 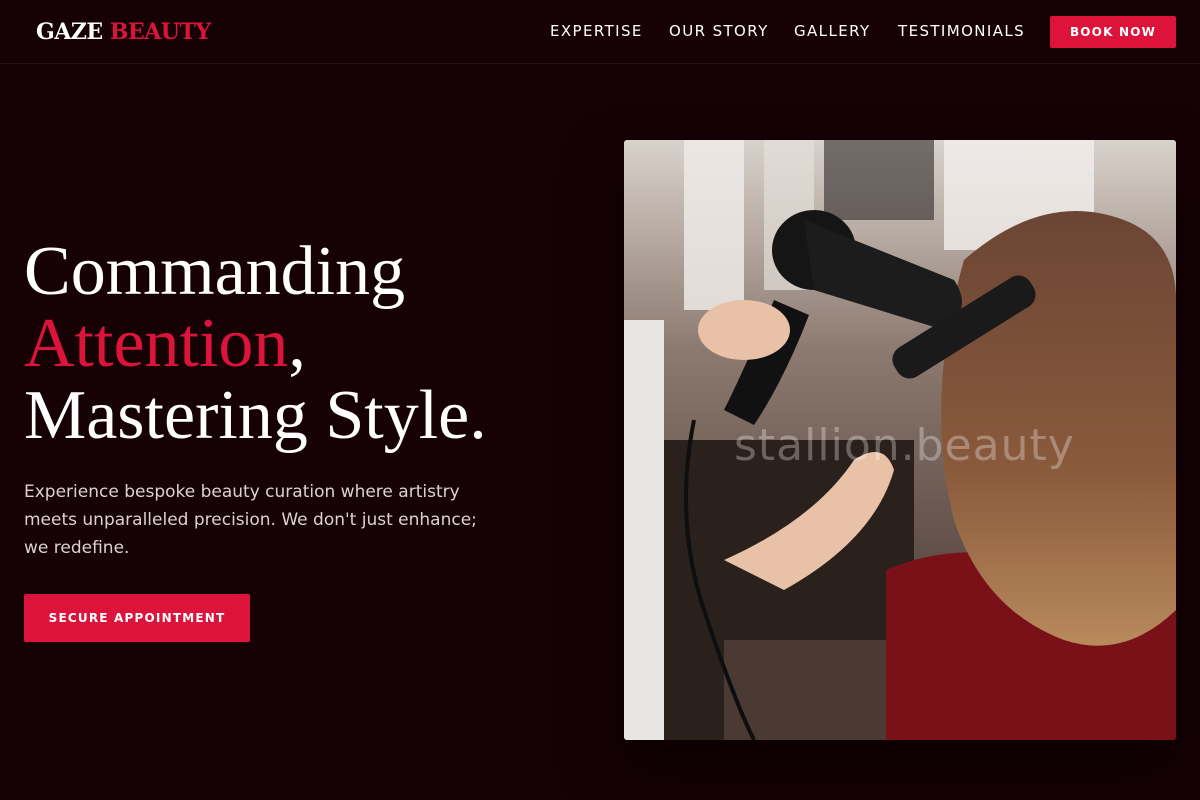 I want to click on secure-appointment-button: SECURE APPOINTMENT, so click(x=137, y=618).